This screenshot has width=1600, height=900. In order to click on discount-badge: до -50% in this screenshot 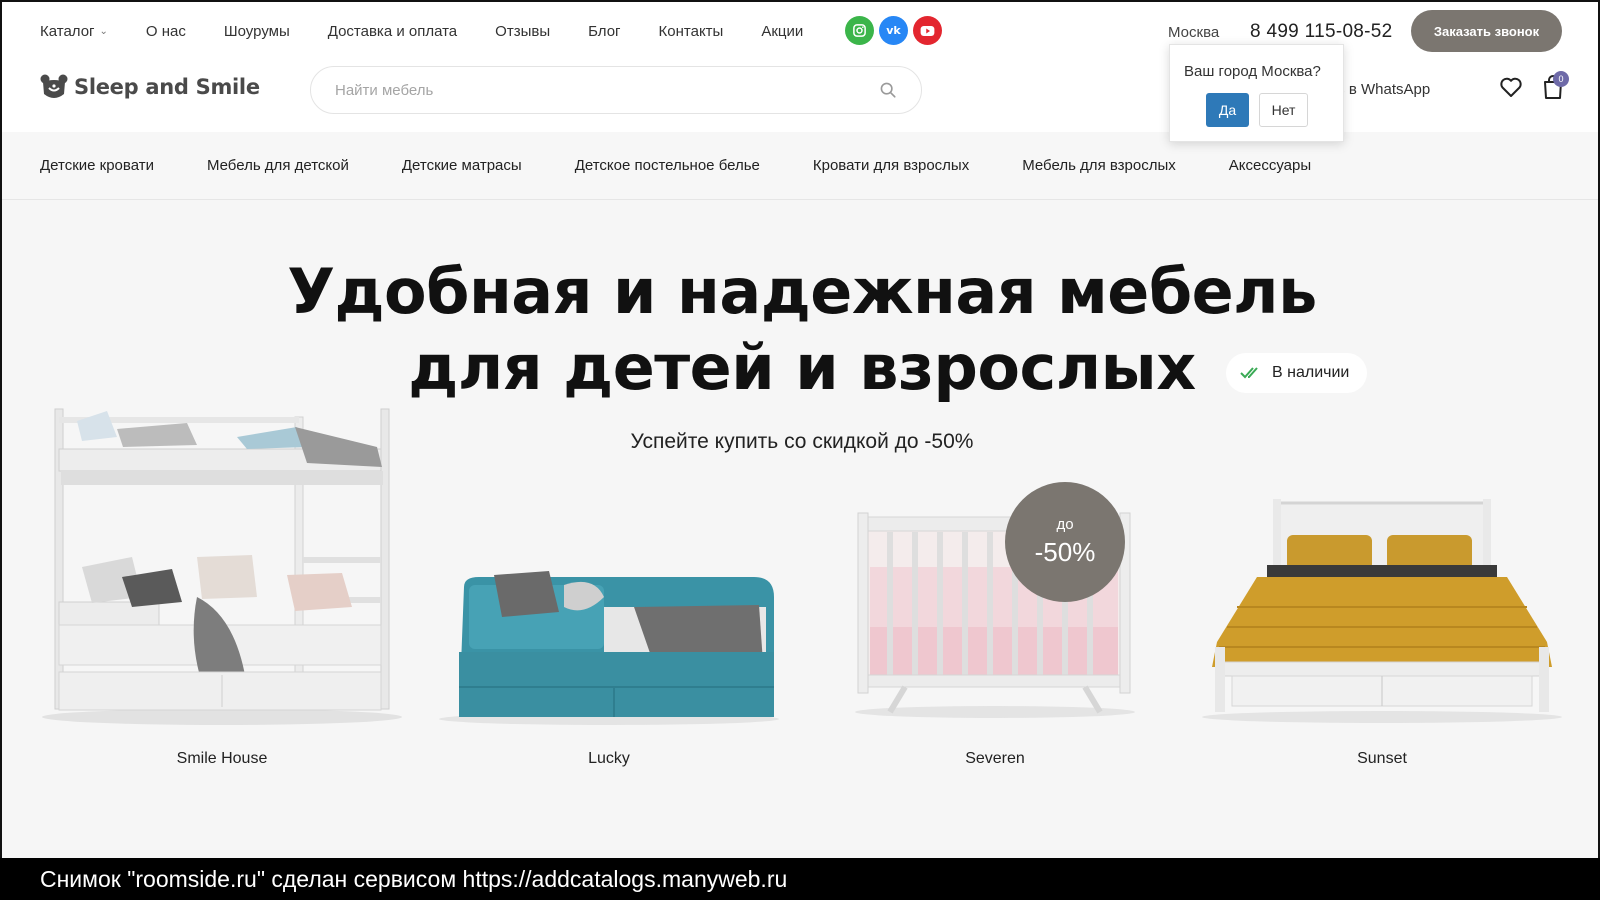, I will do `click(1065, 542)`.